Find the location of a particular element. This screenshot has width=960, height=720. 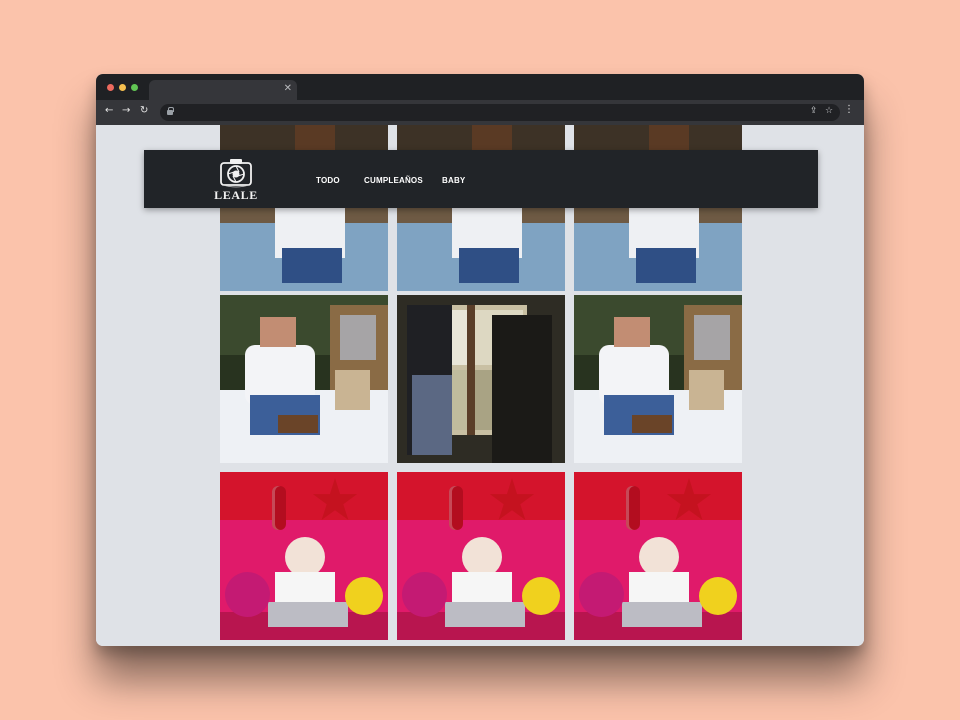

browser-tab: ✕ is located at coordinates (223, 90).